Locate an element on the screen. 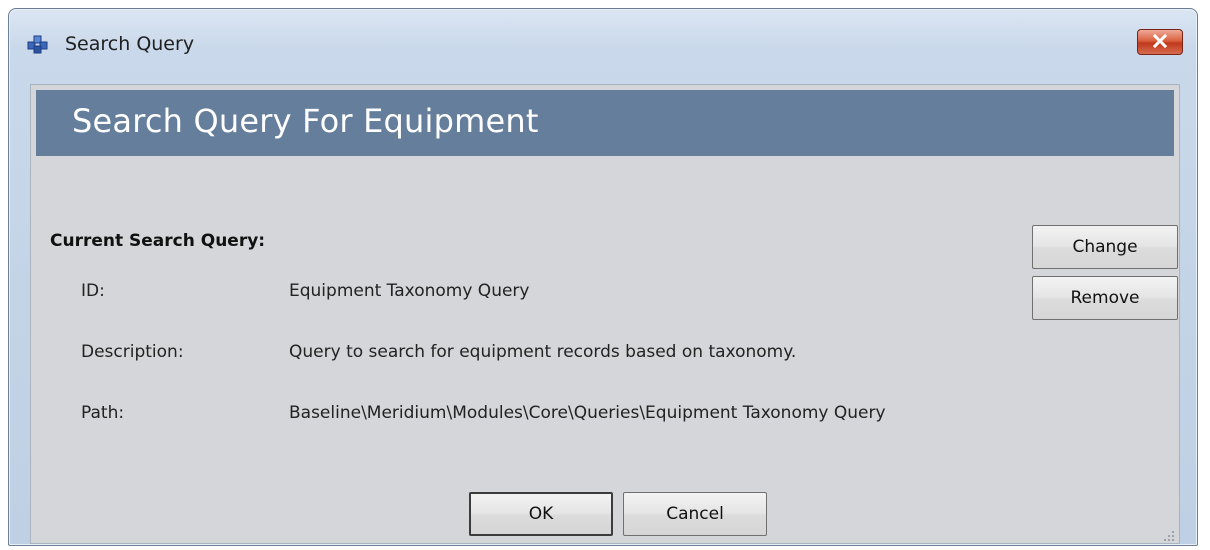 The image size is (1210, 550). window-title: Search Query is located at coordinates (130, 44).